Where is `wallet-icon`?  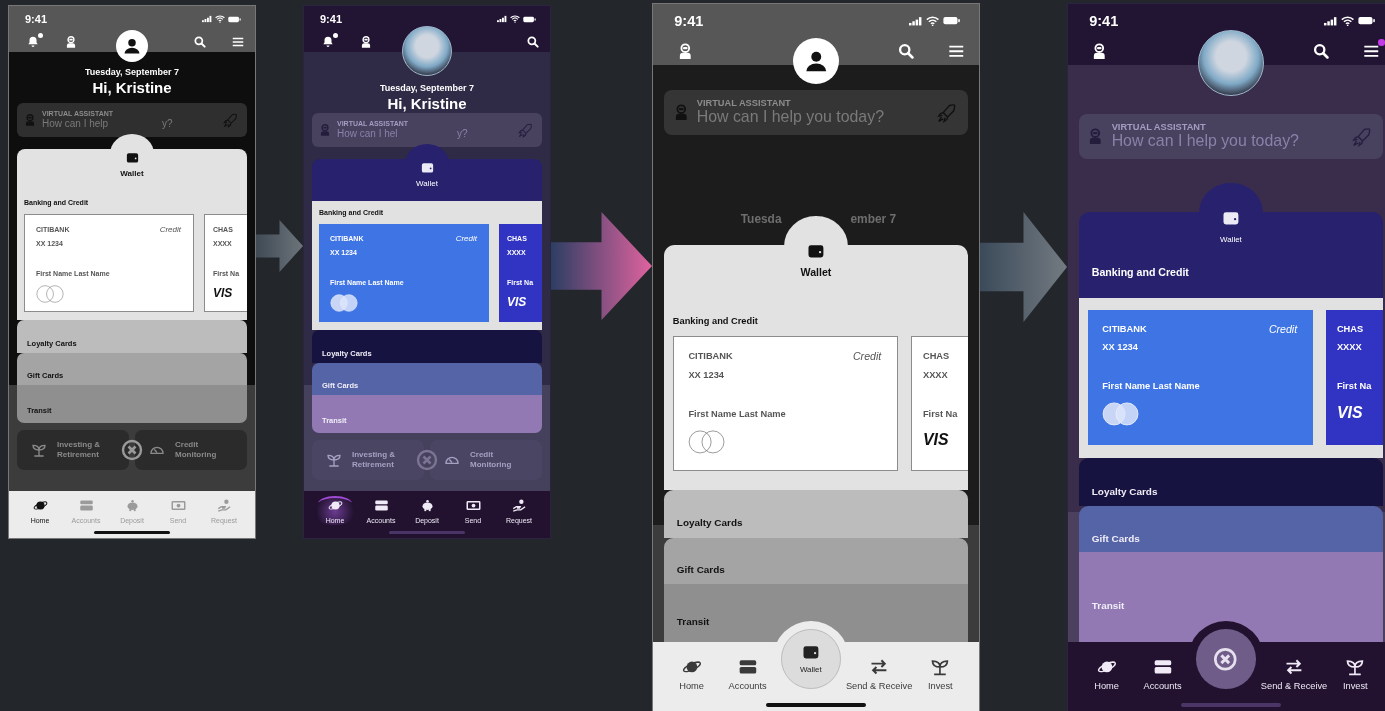 wallet-icon is located at coordinates (132, 157).